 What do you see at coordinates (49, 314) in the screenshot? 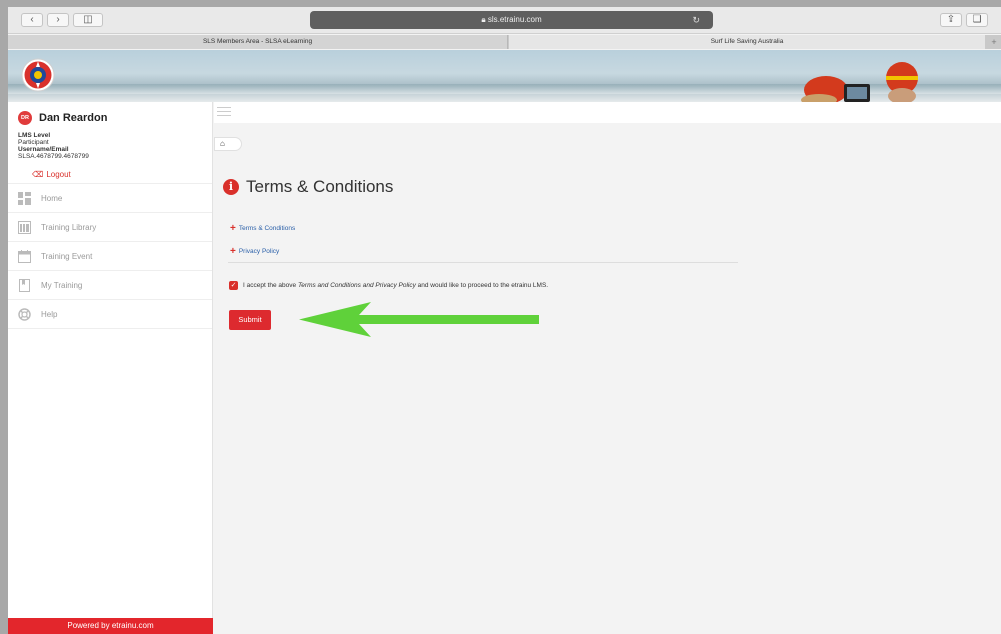
I see `sidebar-item-label: Help` at bounding box center [49, 314].